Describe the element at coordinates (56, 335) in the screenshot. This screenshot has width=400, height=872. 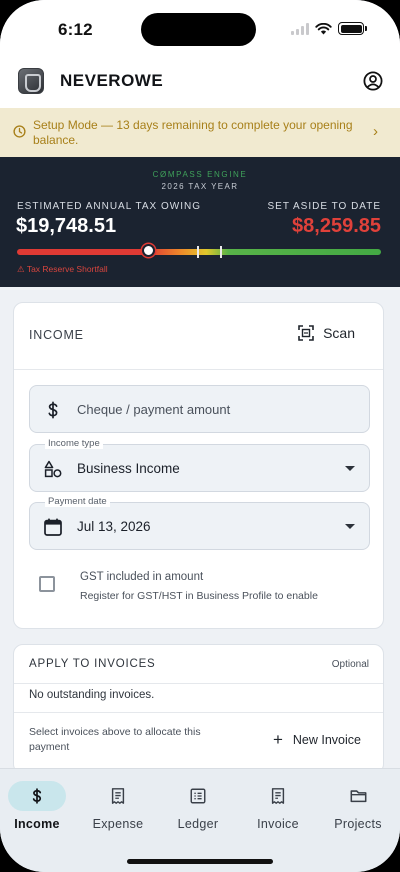
I see `income-title: INCOME` at that location.